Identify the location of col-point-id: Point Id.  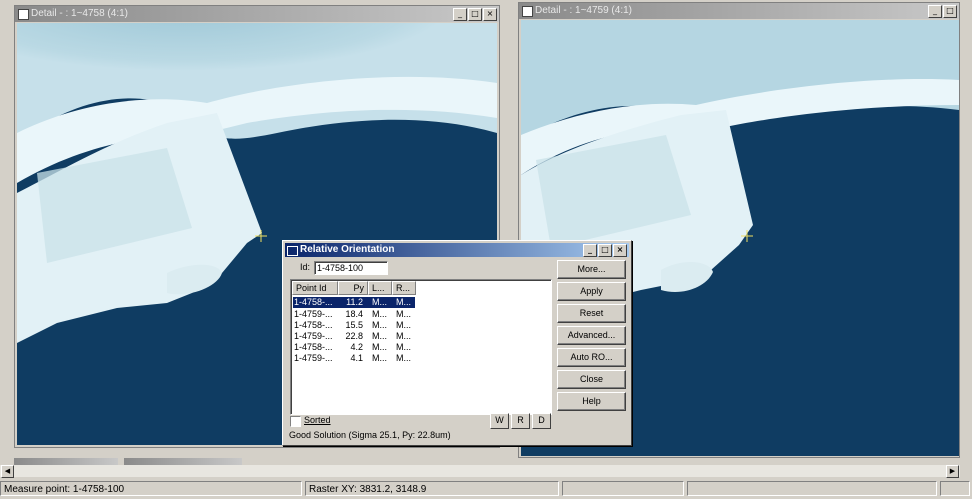
(315, 288).